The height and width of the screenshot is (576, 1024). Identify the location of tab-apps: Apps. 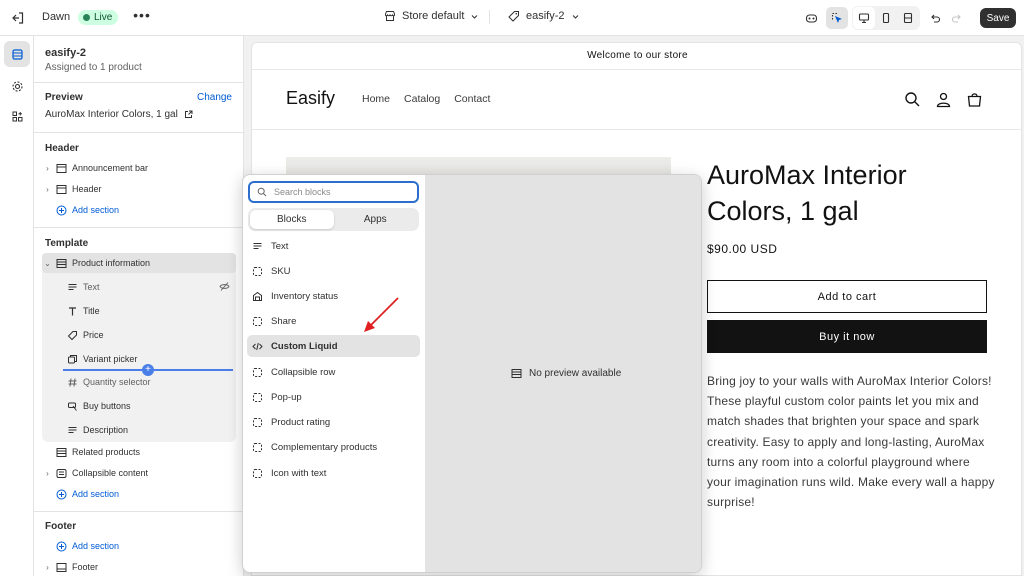
(376, 219).